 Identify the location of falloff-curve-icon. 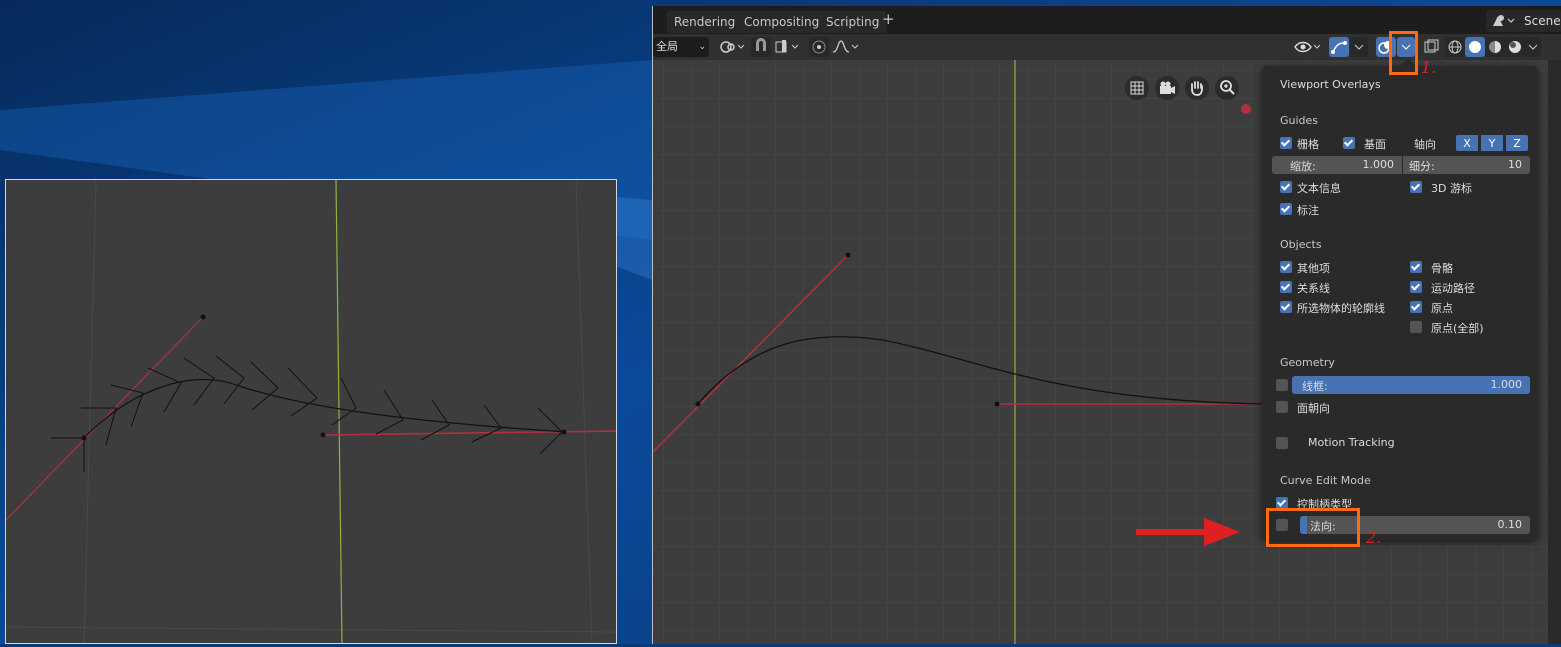
(845, 46).